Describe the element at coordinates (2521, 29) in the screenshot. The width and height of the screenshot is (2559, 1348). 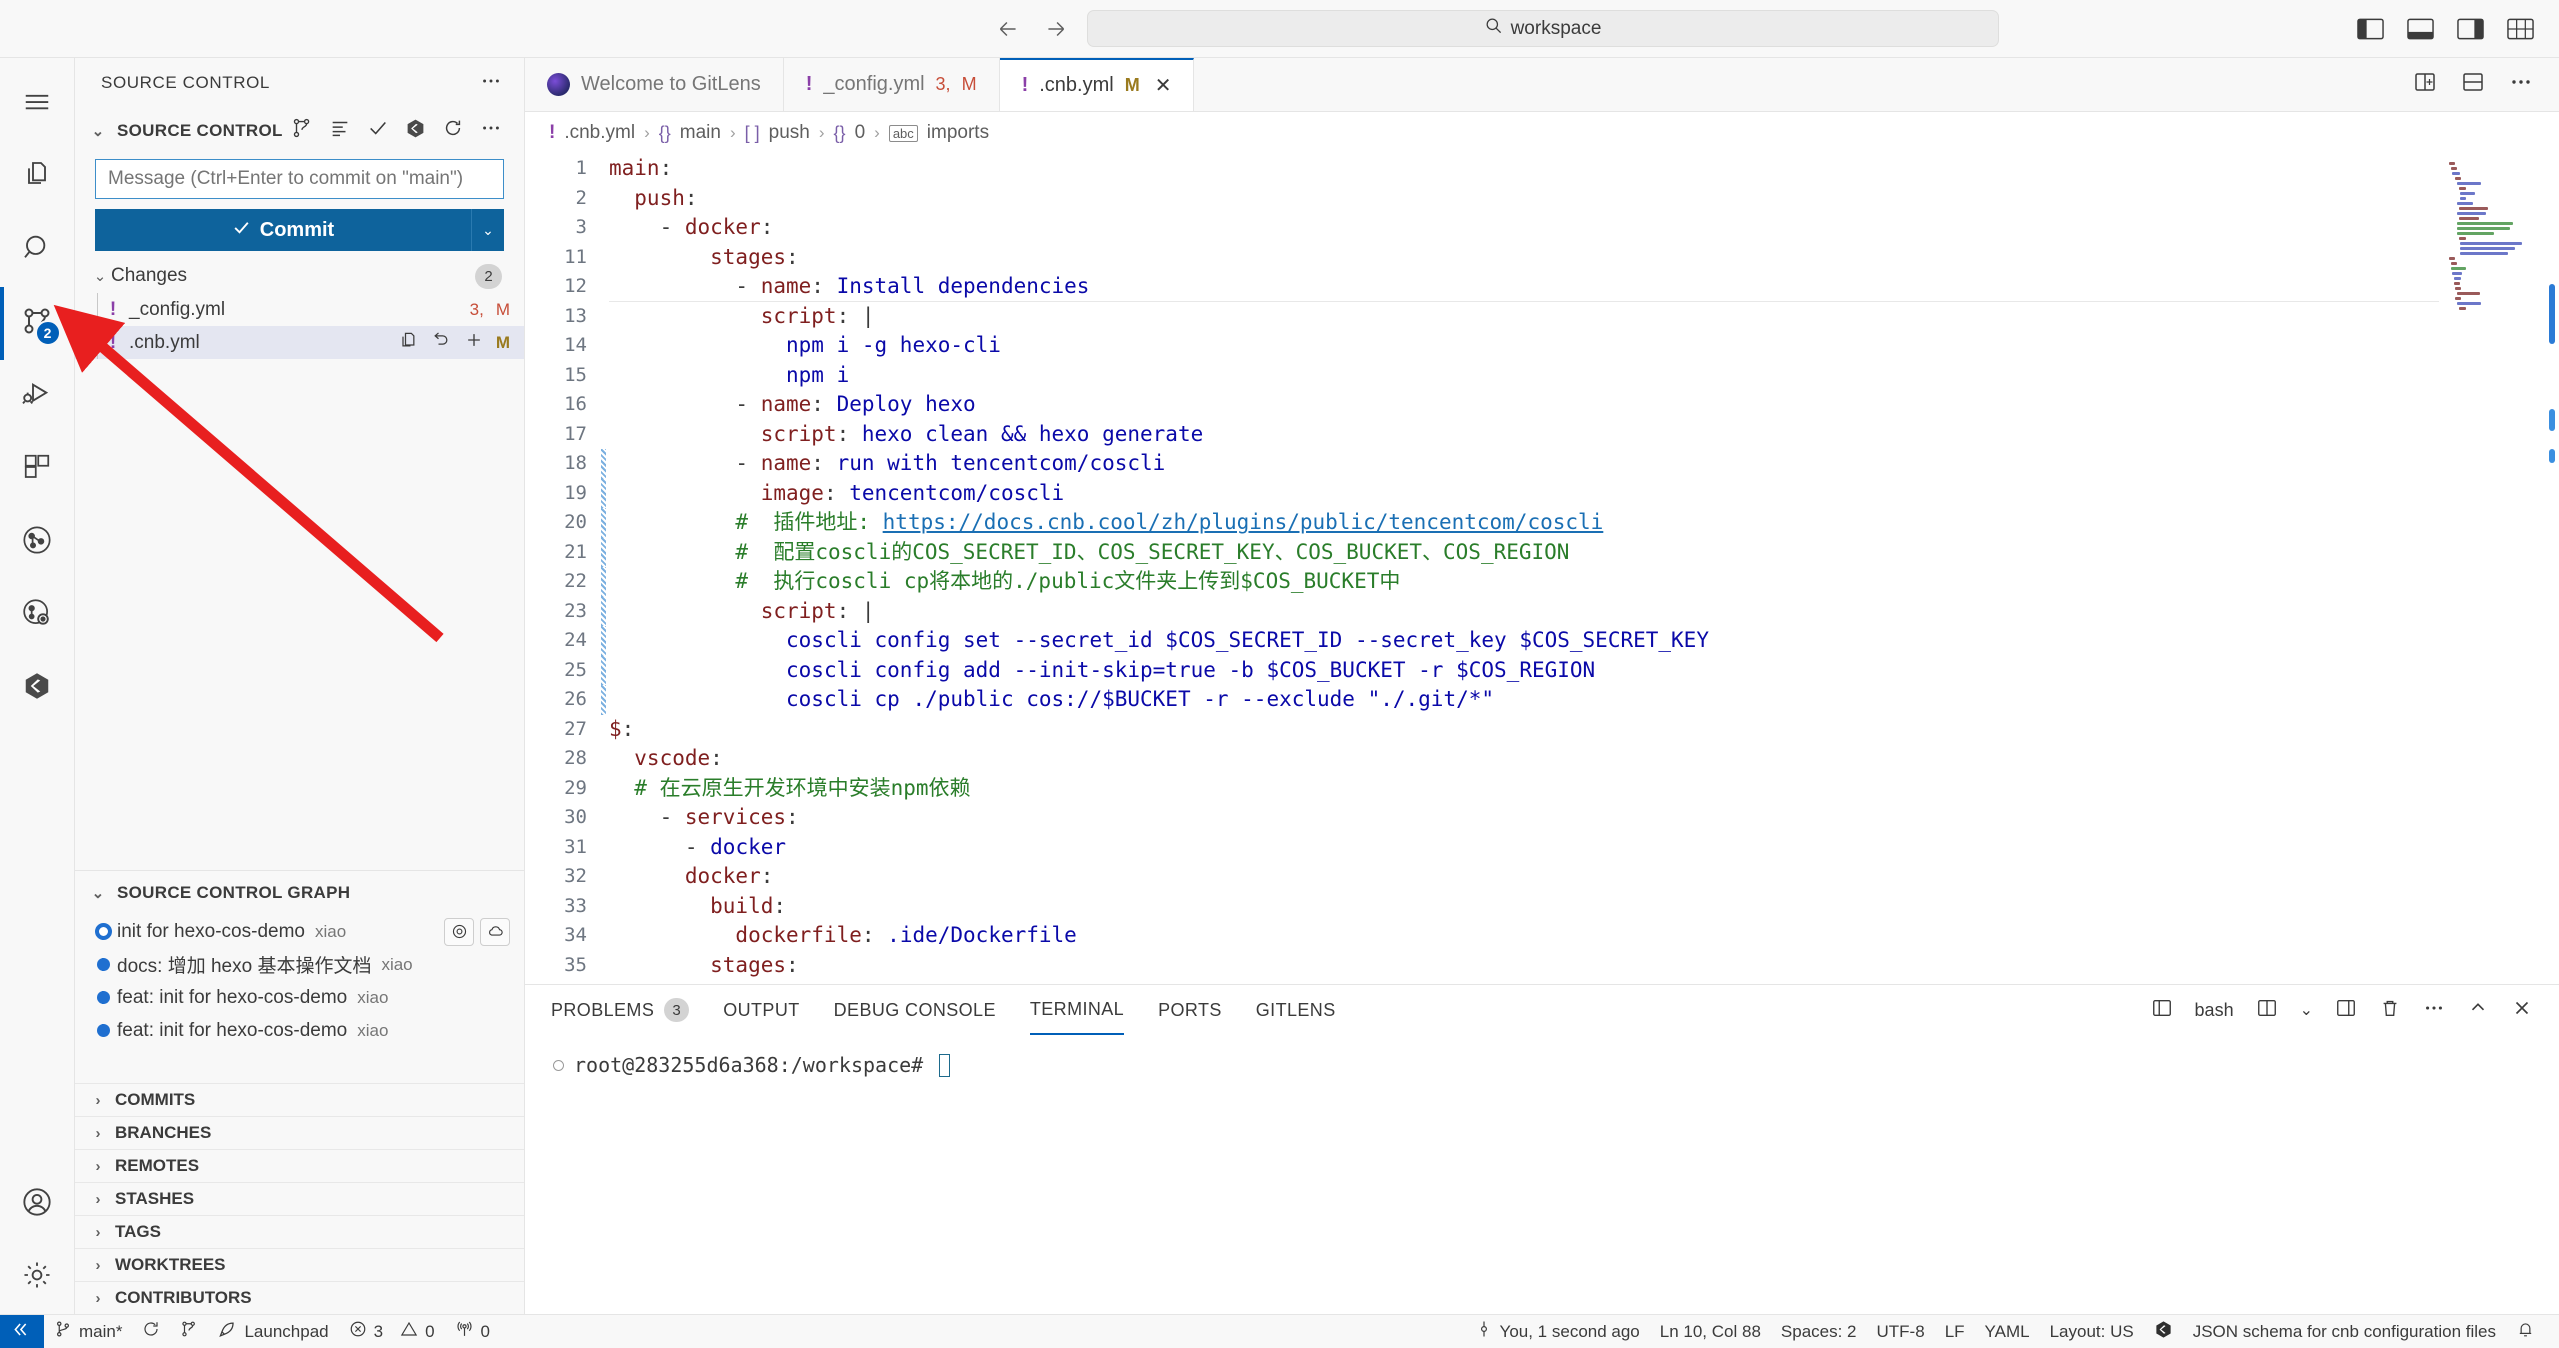
I see `customize-layout-icon` at that location.